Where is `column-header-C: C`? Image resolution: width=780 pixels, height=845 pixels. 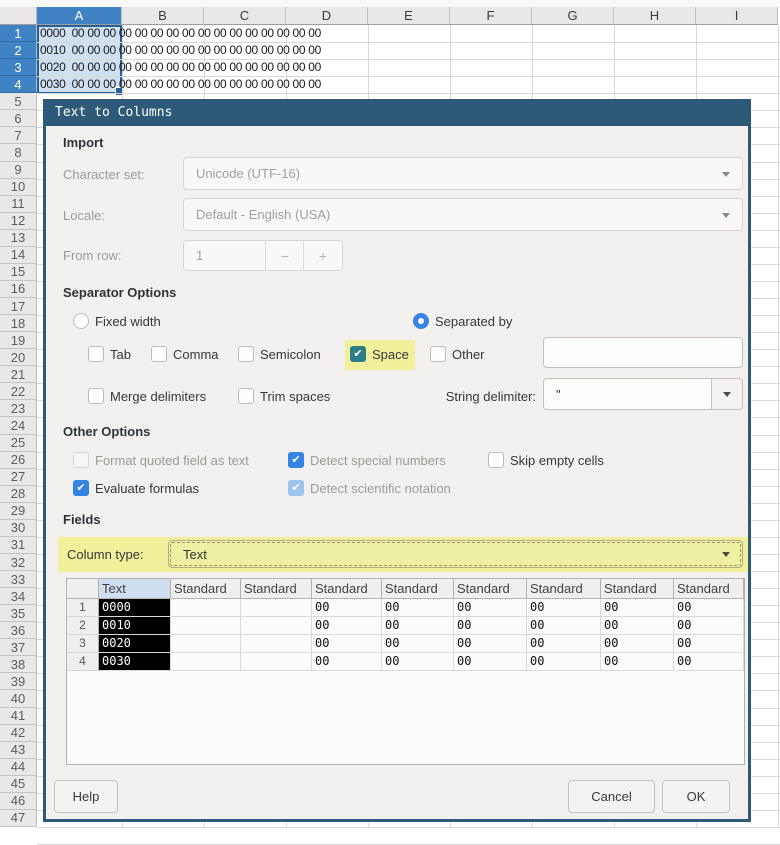
column-header-C: C is located at coordinates (245, 16).